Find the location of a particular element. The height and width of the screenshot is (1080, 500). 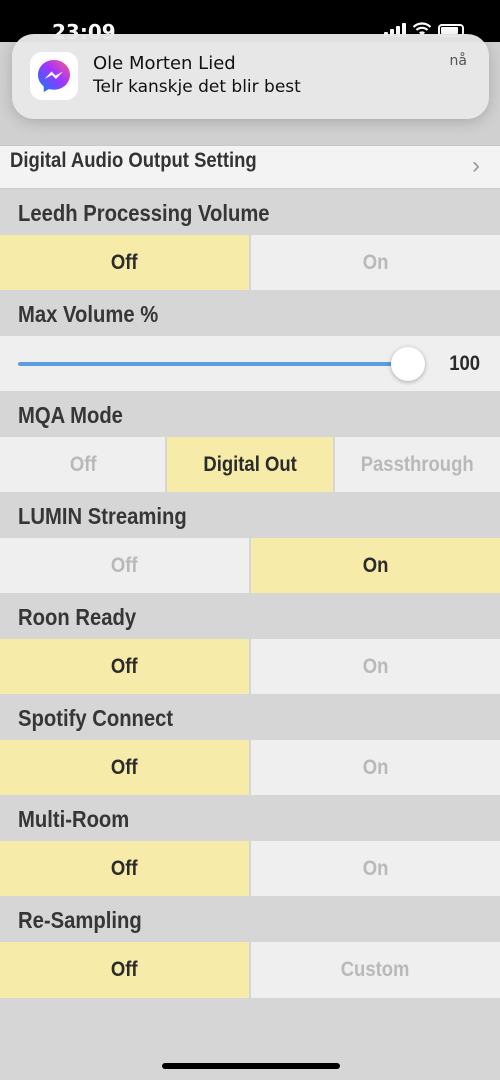

notification-time: nå is located at coordinates (458, 61).